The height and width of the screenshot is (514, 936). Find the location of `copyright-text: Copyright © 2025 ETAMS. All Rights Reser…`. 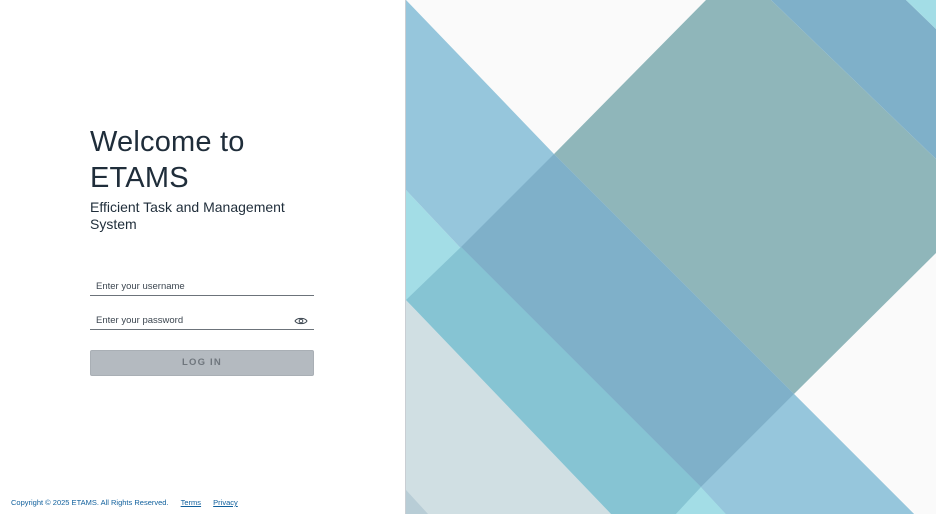

copyright-text: Copyright © 2025 ETAMS. All Rights Reser… is located at coordinates (90, 502).